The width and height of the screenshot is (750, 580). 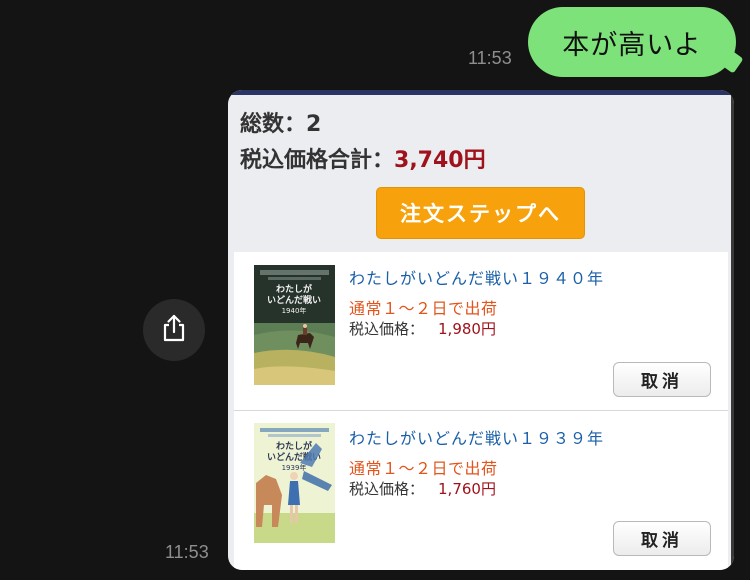 What do you see at coordinates (294, 325) in the screenshot?
I see `book-cover-image: わたしが いどんだ戦い 1940年` at bounding box center [294, 325].